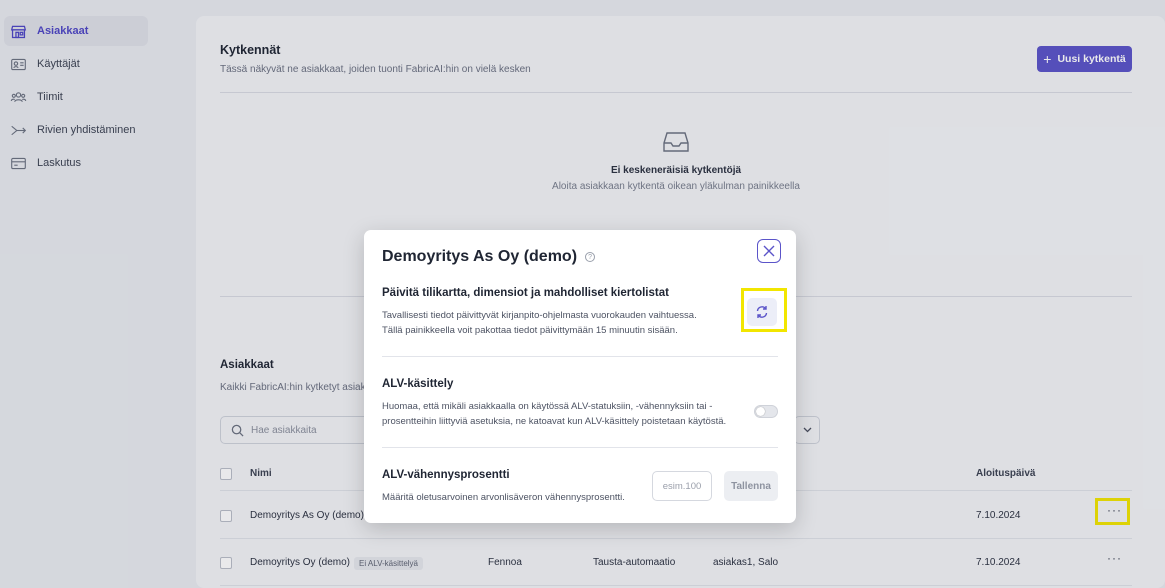  What do you see at coordinates (489, 257) in the screenshot?
I see `modal-title: Demoyritys As Oy (demo) ?` at bounding box center [489, 257].